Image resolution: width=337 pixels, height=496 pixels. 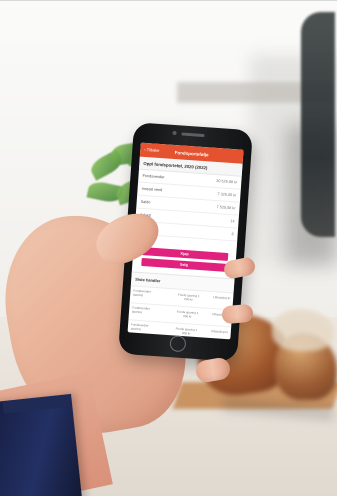 I want to click on detail-value: 6, so click(x=232, y=234).